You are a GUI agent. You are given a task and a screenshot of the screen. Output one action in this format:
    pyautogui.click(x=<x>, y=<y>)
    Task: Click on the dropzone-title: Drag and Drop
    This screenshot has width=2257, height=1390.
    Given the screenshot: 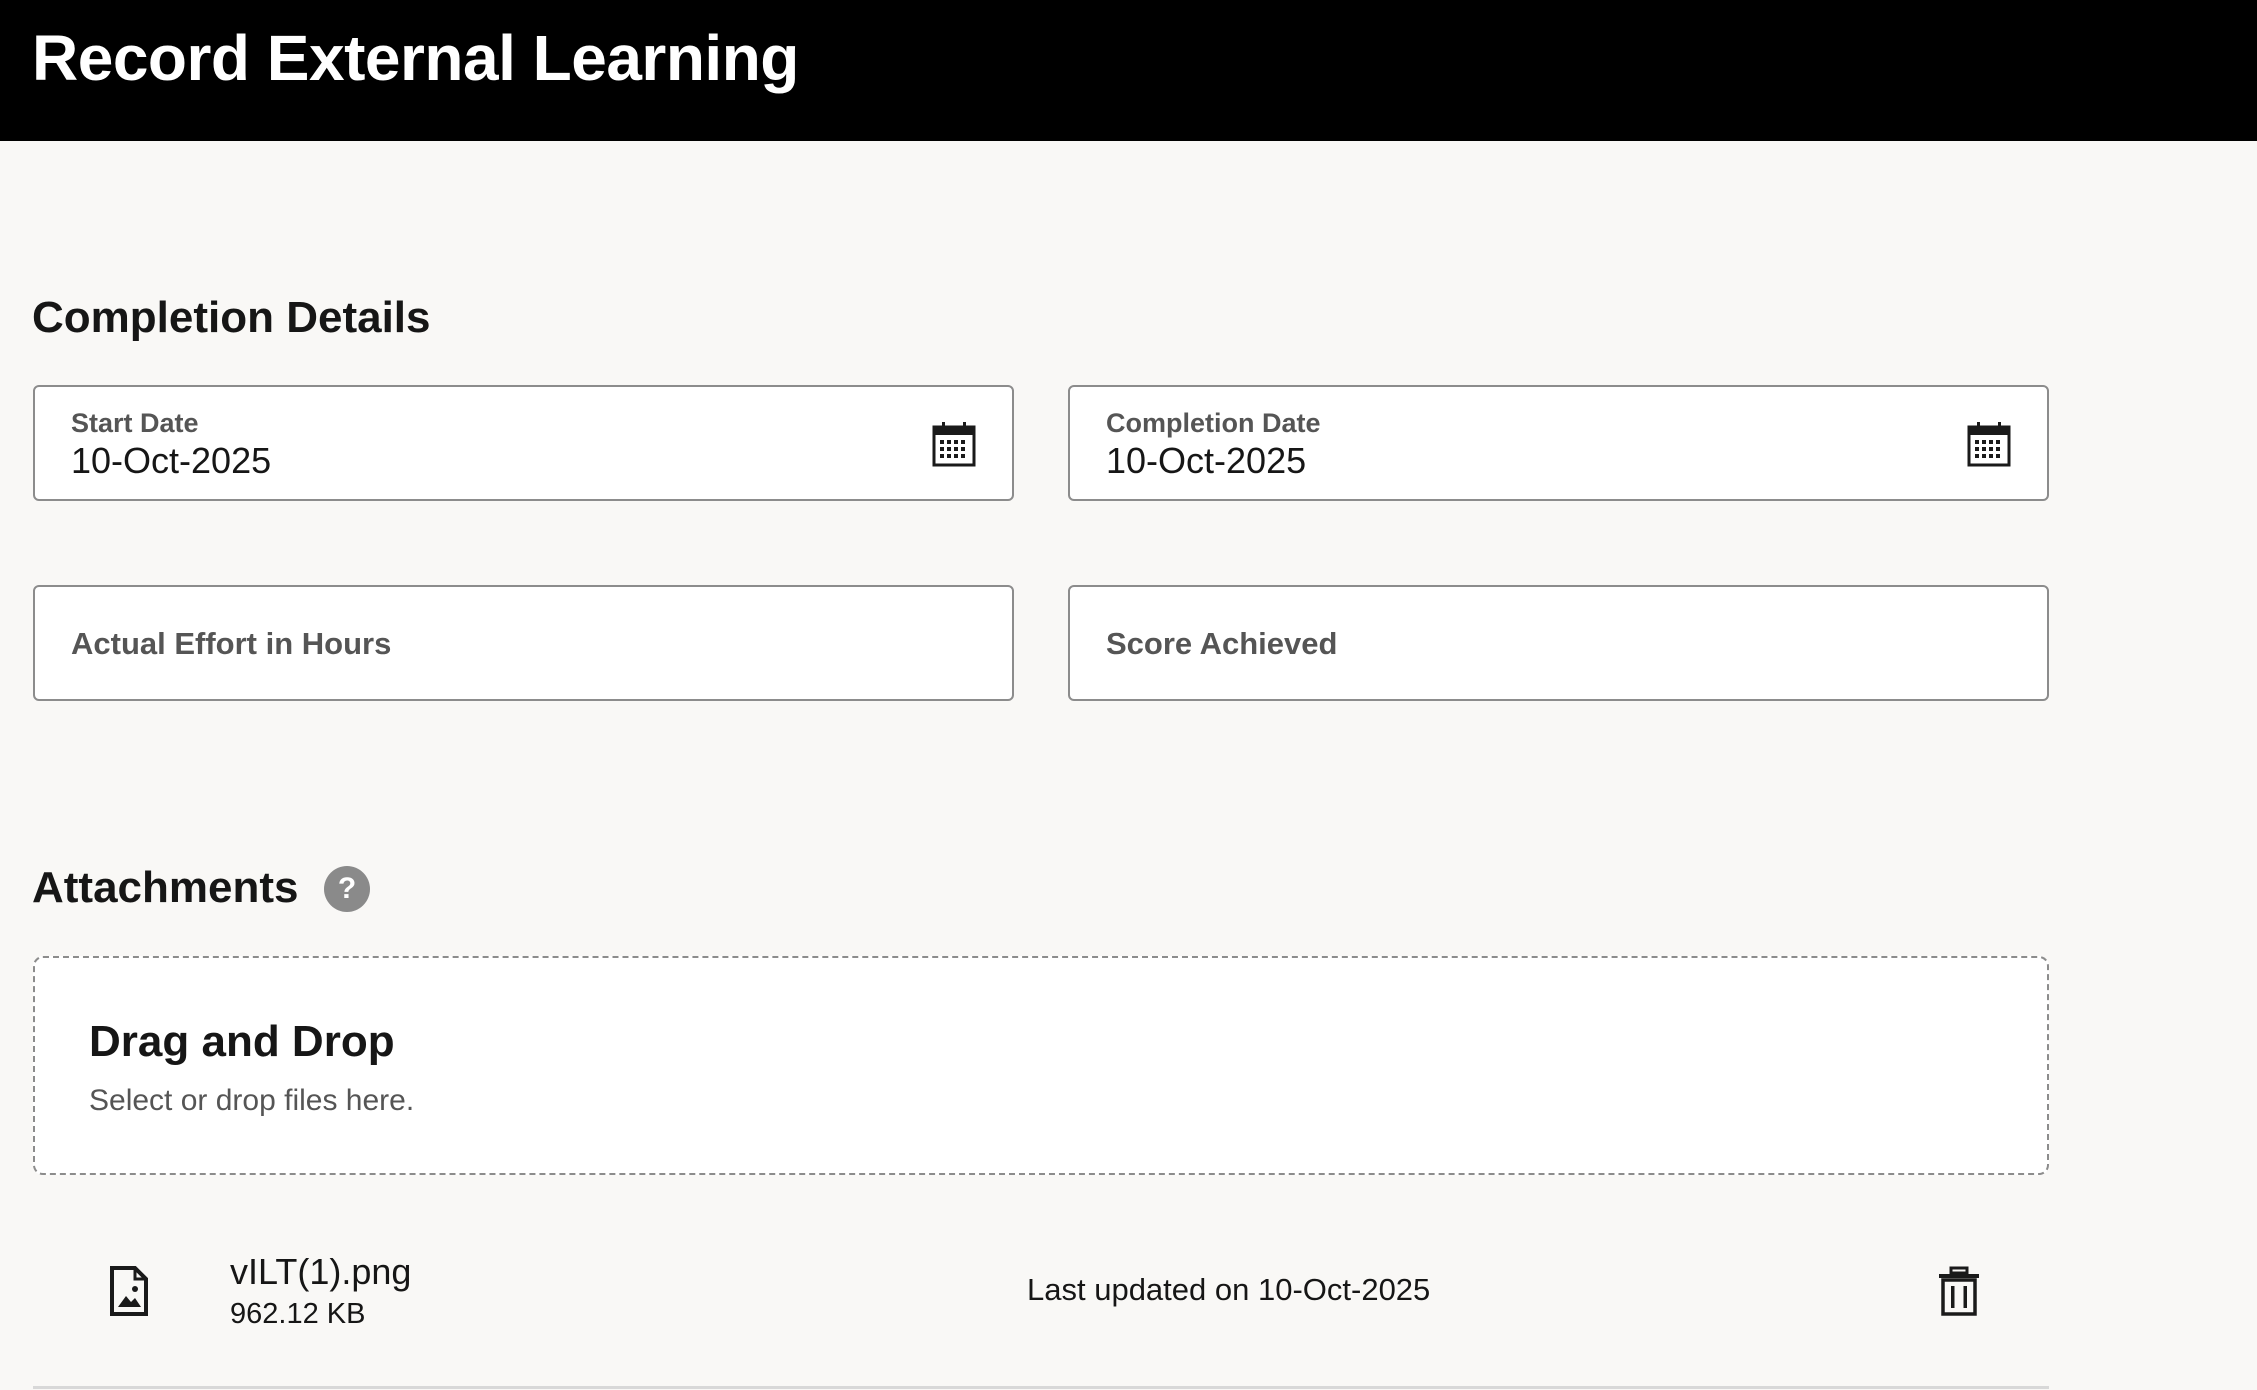 What is the action you would take?
    pyautogui.click(x=242, y=1041)
    